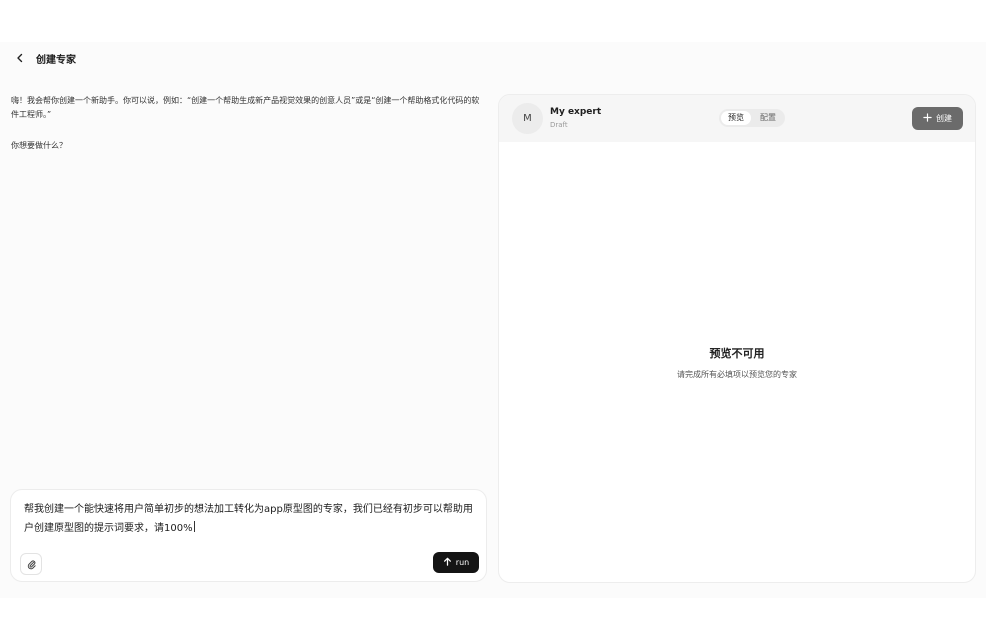  What do you see at coordinates (737, 353) in the screenshot?
I see `preview-unavailable-title: 预览不可用` at bounding box center [737, 353].